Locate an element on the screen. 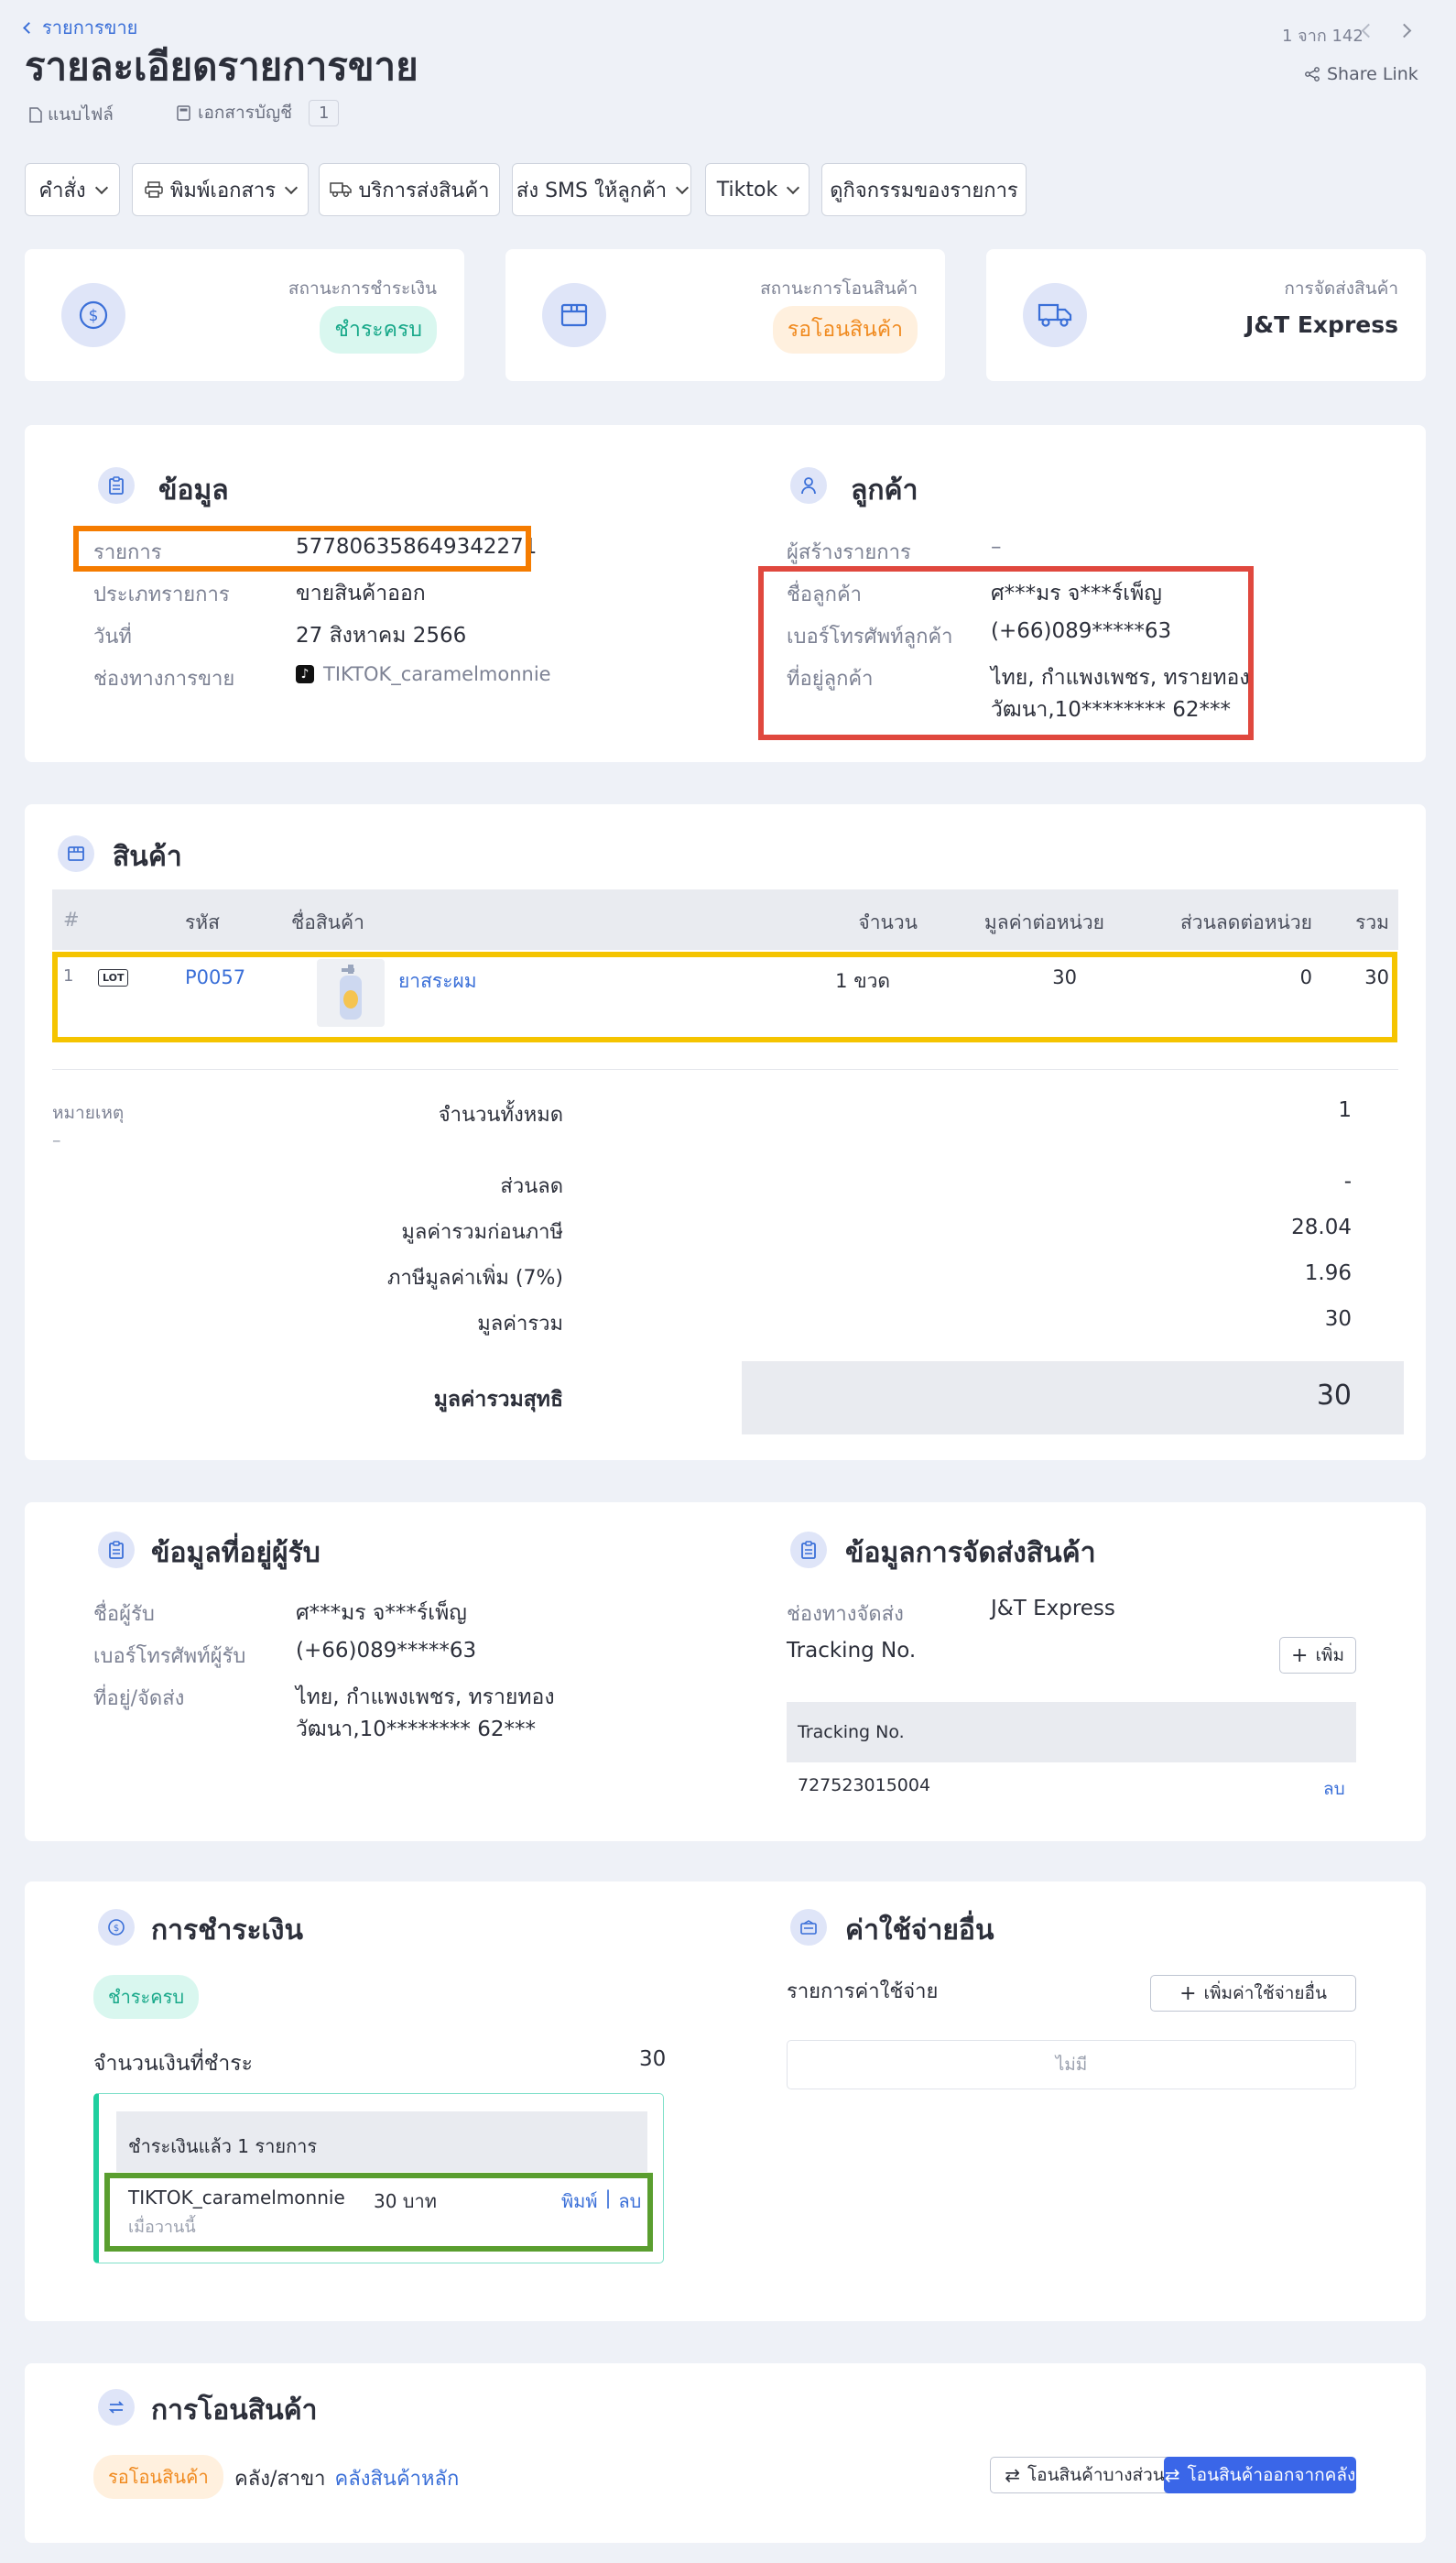  table-row: 1 LOT P0057 ยาสระผม 1 ขวด 30 0 30 is located at coordinates (725, 999).